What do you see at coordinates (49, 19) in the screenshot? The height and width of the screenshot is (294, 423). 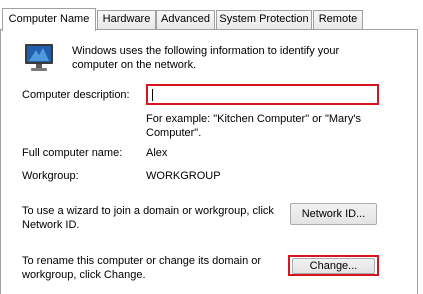 I see `tab-computer-name: Computer Name` at bounding box center [49, 19].